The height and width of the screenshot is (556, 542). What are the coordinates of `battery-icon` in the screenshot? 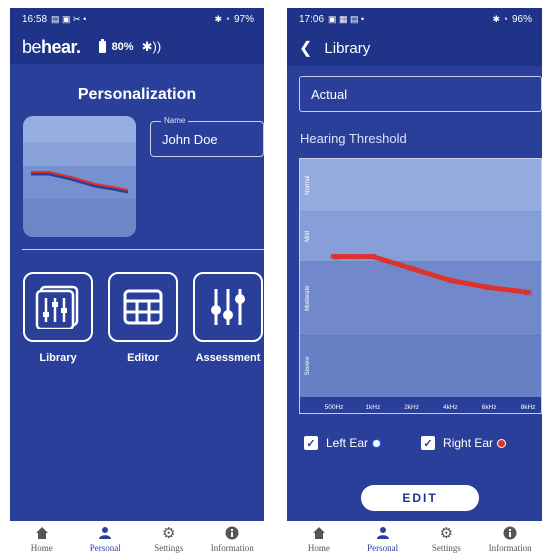 It's located at (102, 46).